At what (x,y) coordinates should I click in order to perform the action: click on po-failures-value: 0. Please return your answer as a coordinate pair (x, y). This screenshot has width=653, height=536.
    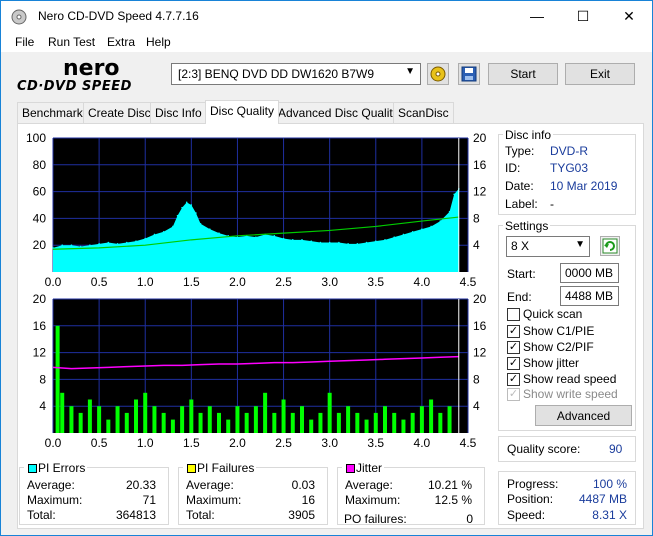
    Looking at the image, I should click on (469, 519).